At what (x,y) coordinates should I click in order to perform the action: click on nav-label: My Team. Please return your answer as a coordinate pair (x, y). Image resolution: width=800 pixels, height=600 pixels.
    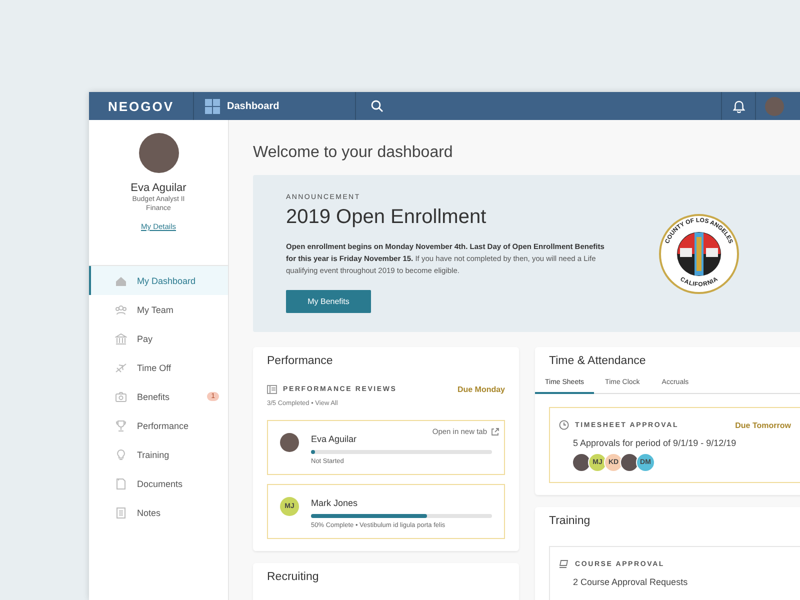
    Looking at the image, I should click on (155, 309).